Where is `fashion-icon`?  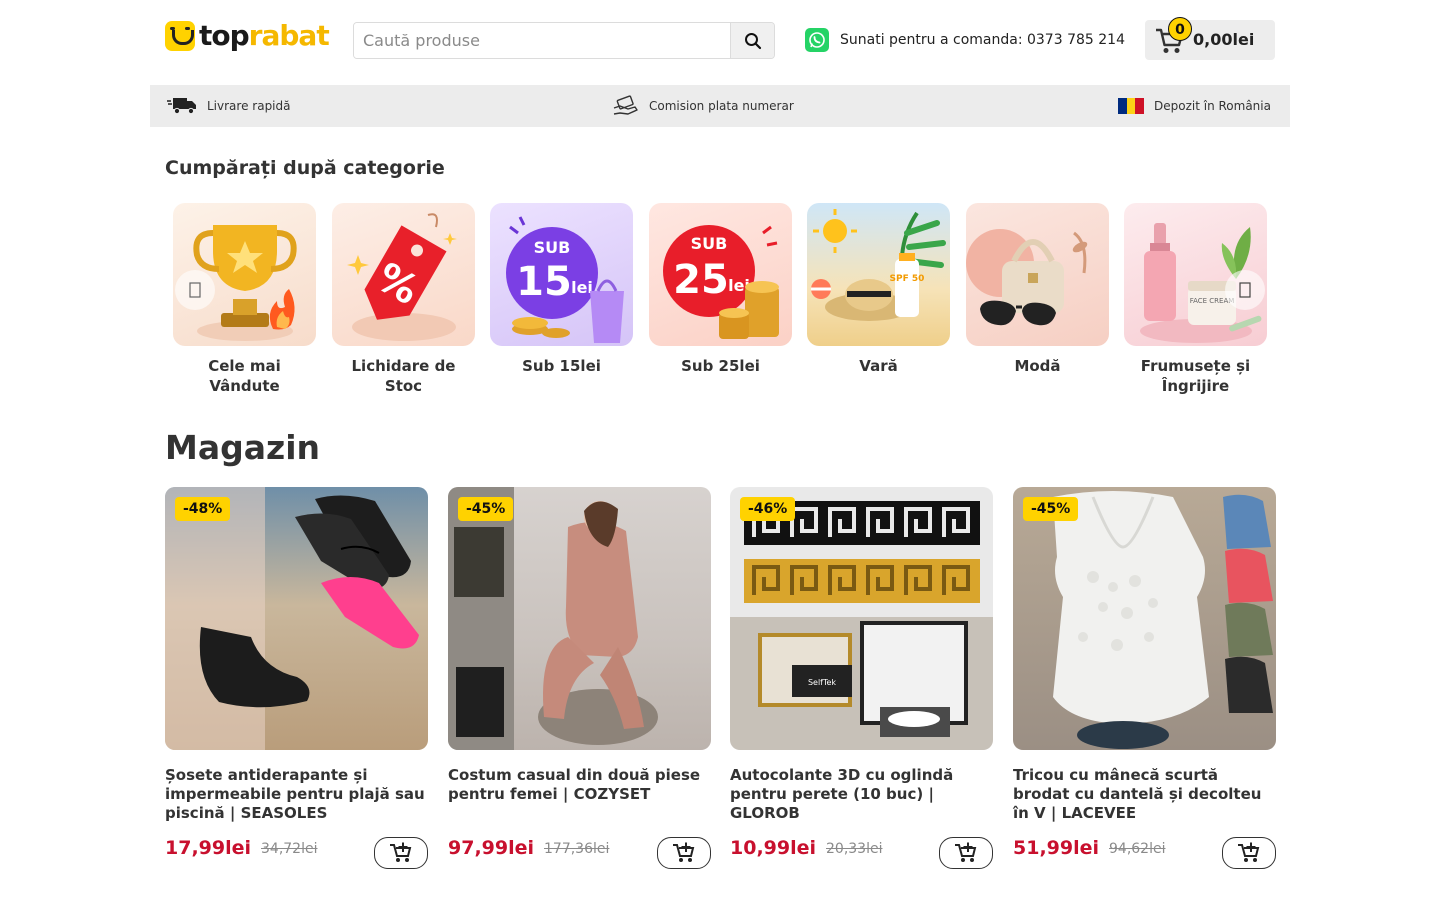 fashion-icon is located at coordinates (1037, 274).